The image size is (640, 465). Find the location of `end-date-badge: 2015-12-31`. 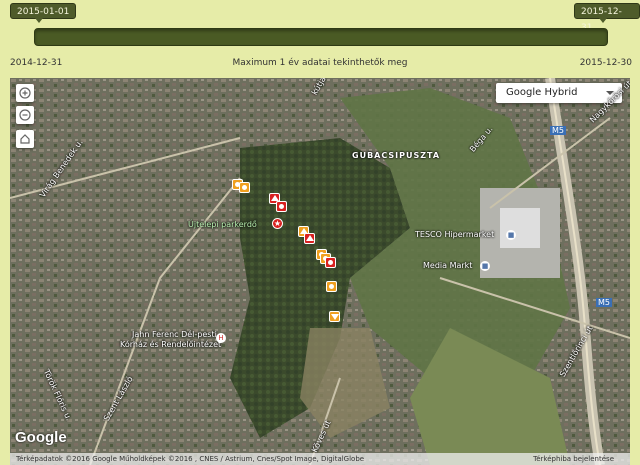

end-date-badge: 2015-12-31 is located at coordinates (607, 18).